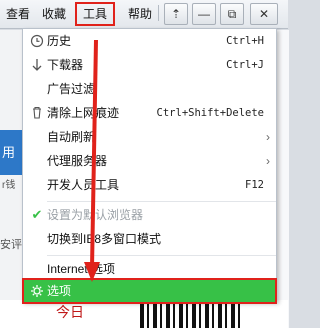  I want to click on qr-code-image, so click(190, 314).